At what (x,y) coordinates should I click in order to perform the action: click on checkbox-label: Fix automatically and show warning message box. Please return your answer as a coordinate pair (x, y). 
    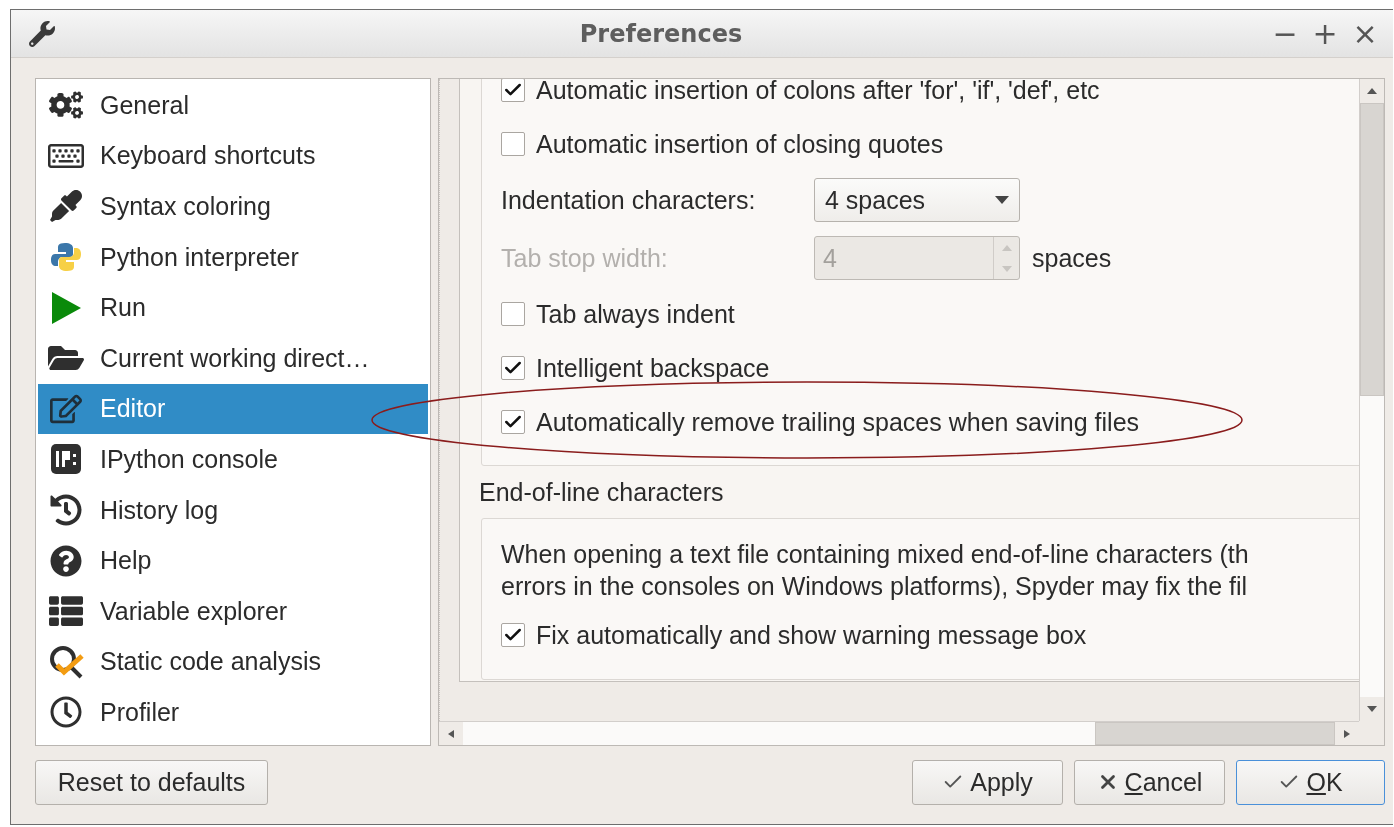
    Looking at the image, I should click on (811, 635).